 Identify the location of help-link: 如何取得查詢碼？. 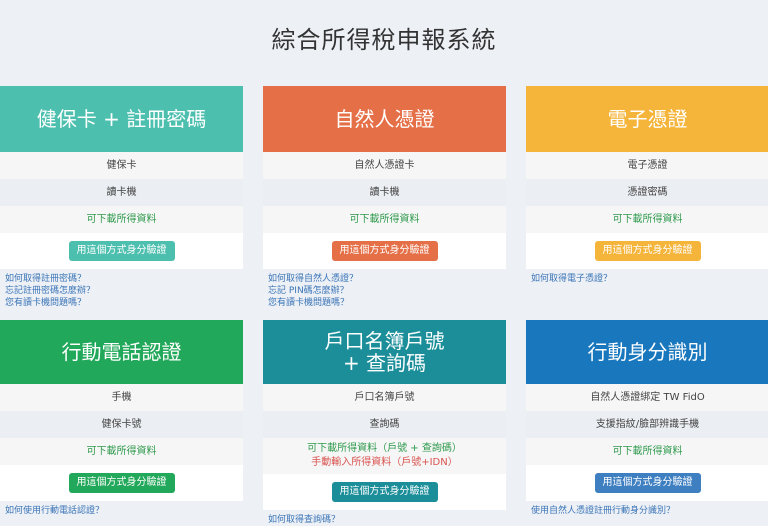
(384, 520).